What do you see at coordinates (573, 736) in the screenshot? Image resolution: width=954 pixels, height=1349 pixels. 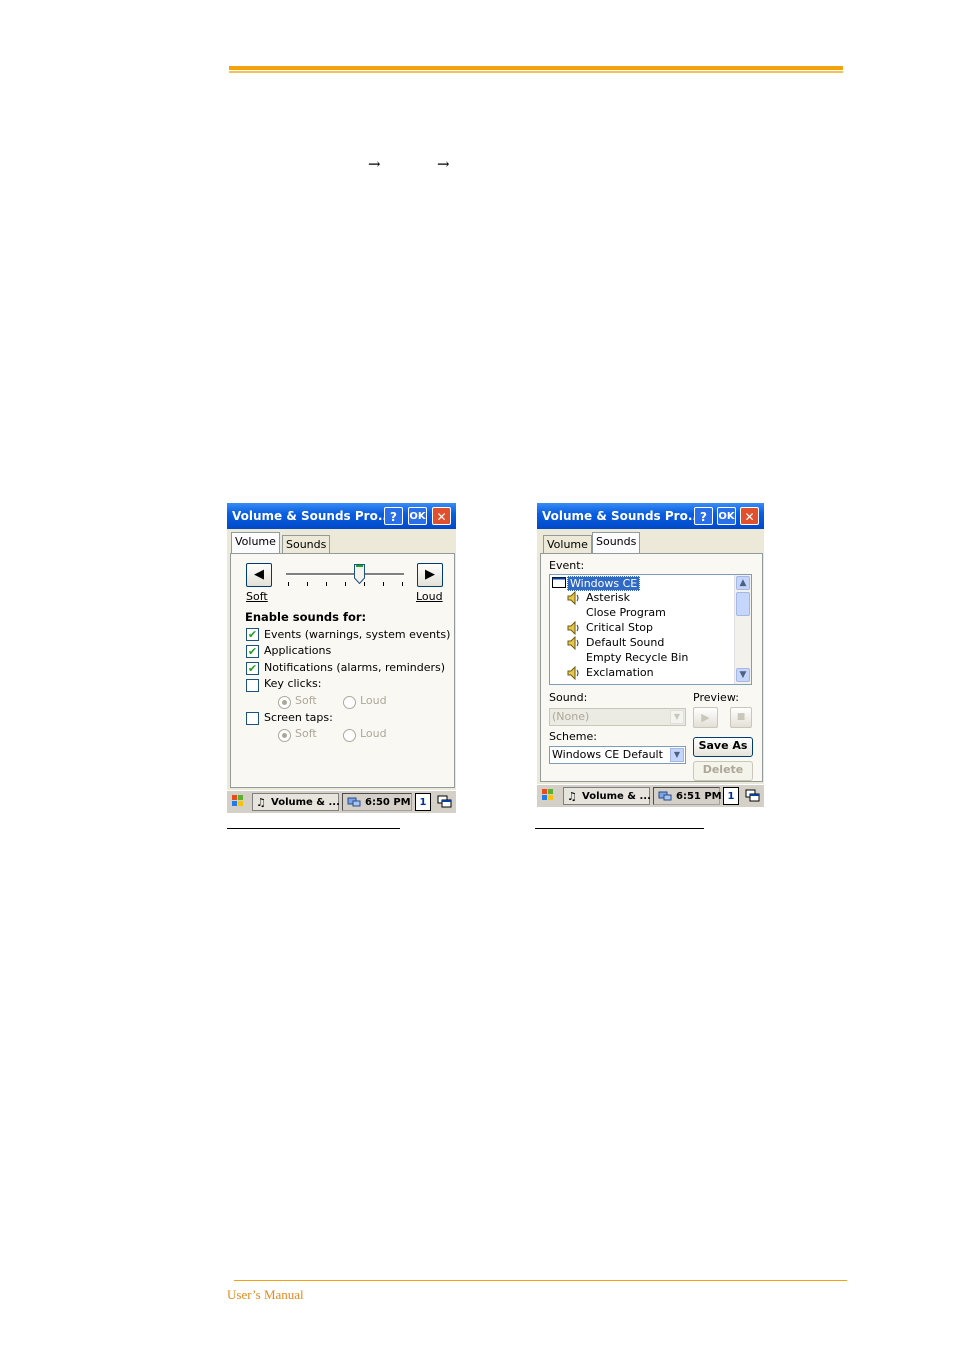 I see `scheme-label: Scheme:` at bounding box center [573, 736].